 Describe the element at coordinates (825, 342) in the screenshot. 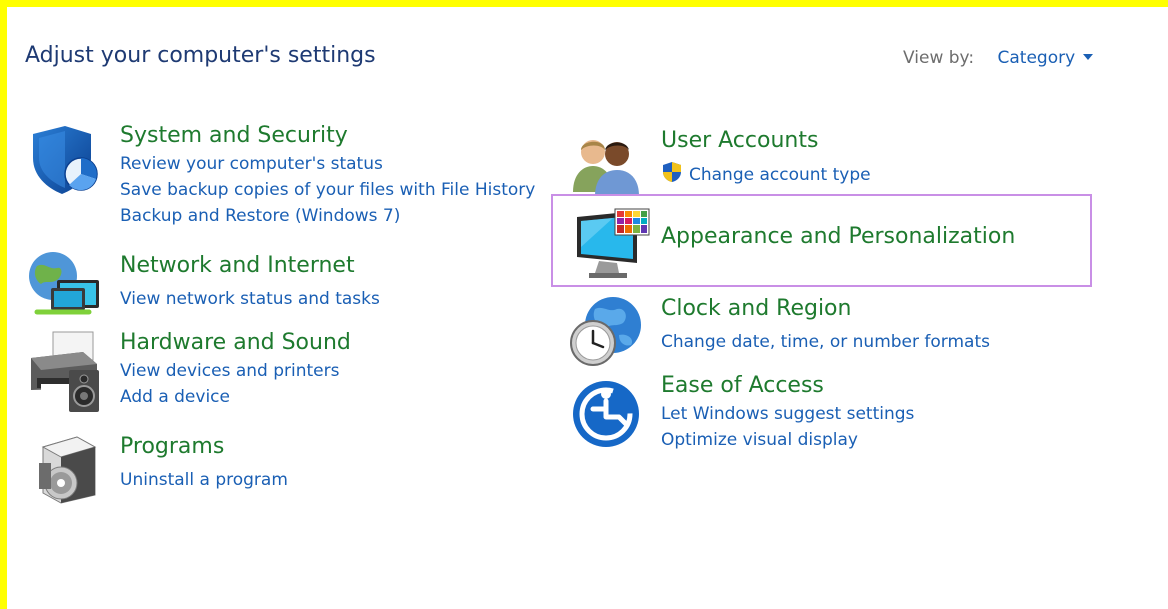

I see `link-date-time-formats: Change date, time, or number formats` at that location.